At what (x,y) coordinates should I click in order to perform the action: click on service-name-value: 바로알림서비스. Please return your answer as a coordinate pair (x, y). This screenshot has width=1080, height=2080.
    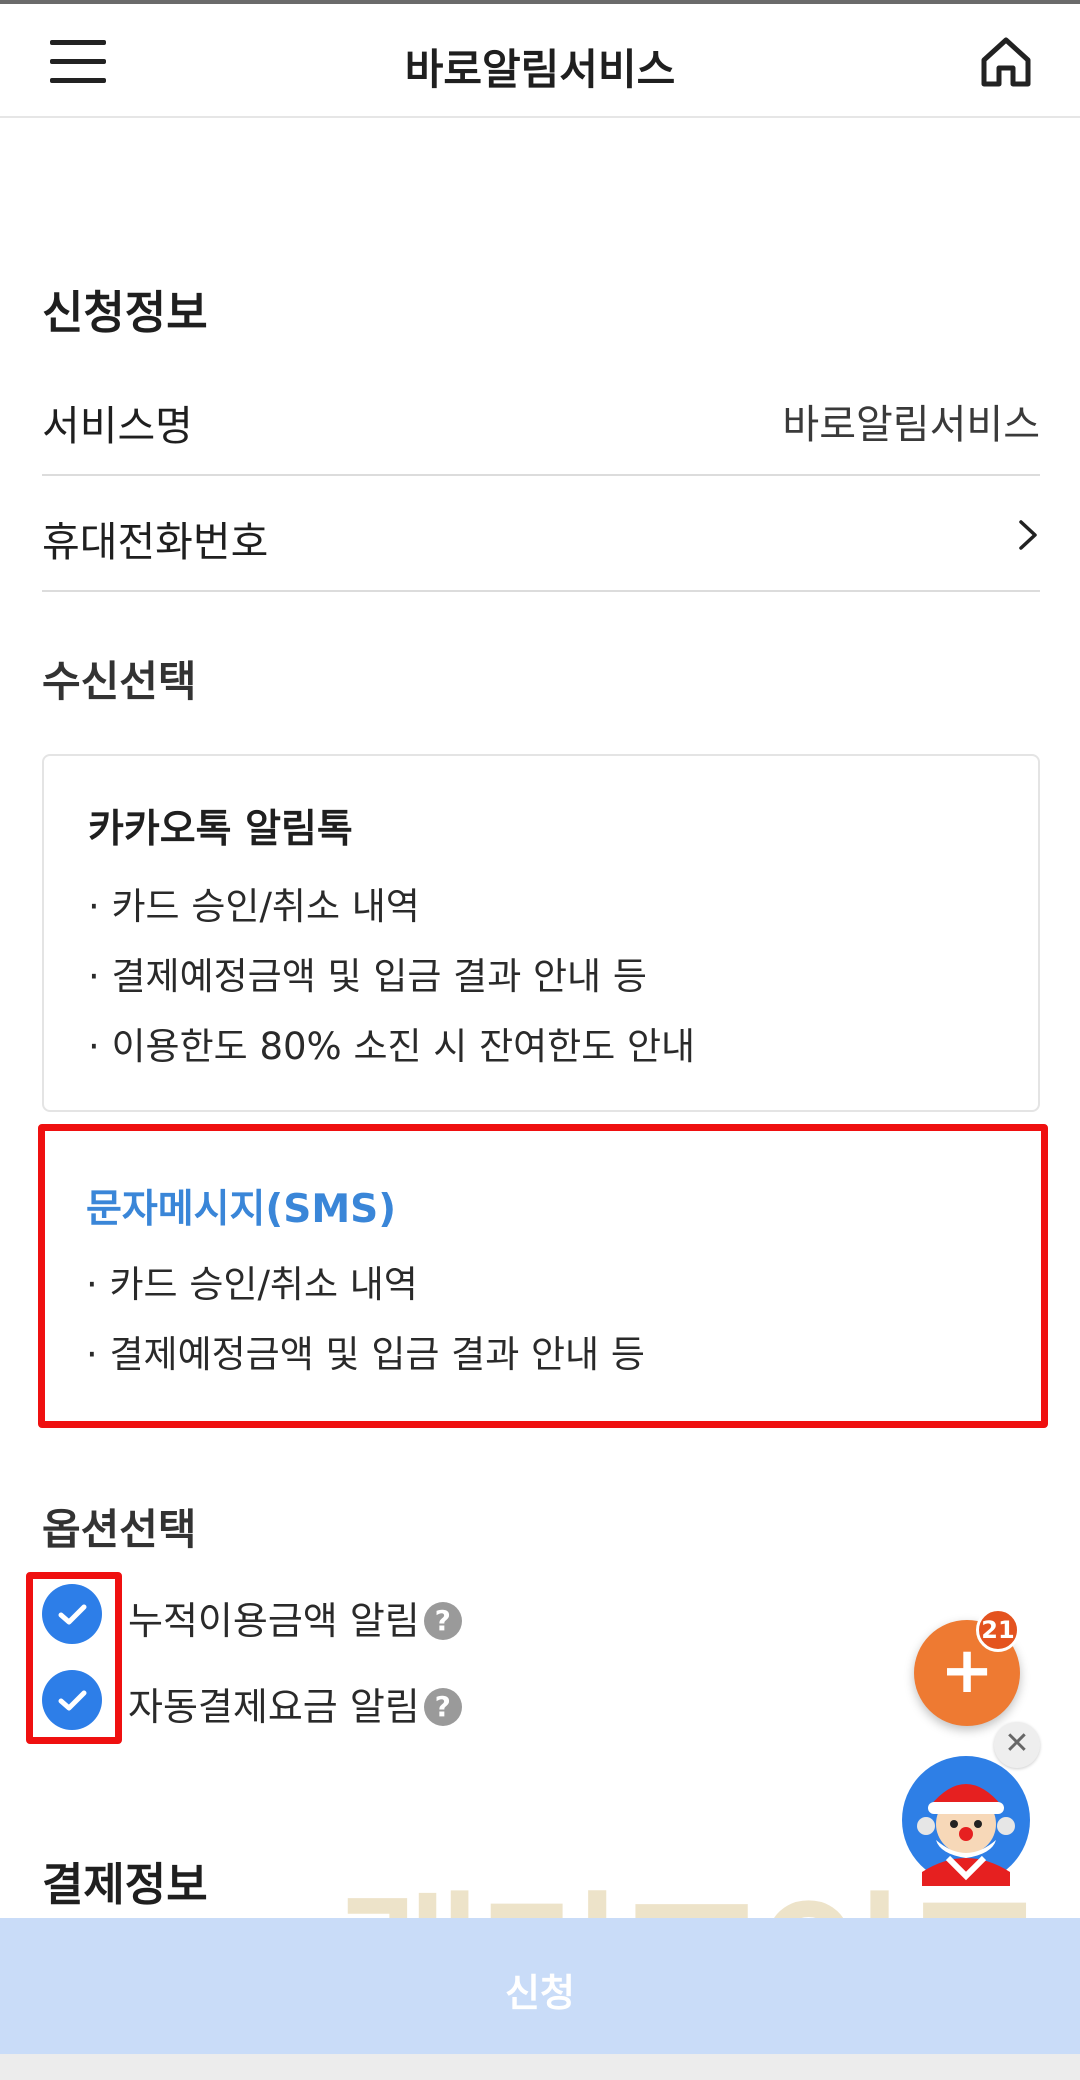
    Looking at the image, I should click on (911, 425).